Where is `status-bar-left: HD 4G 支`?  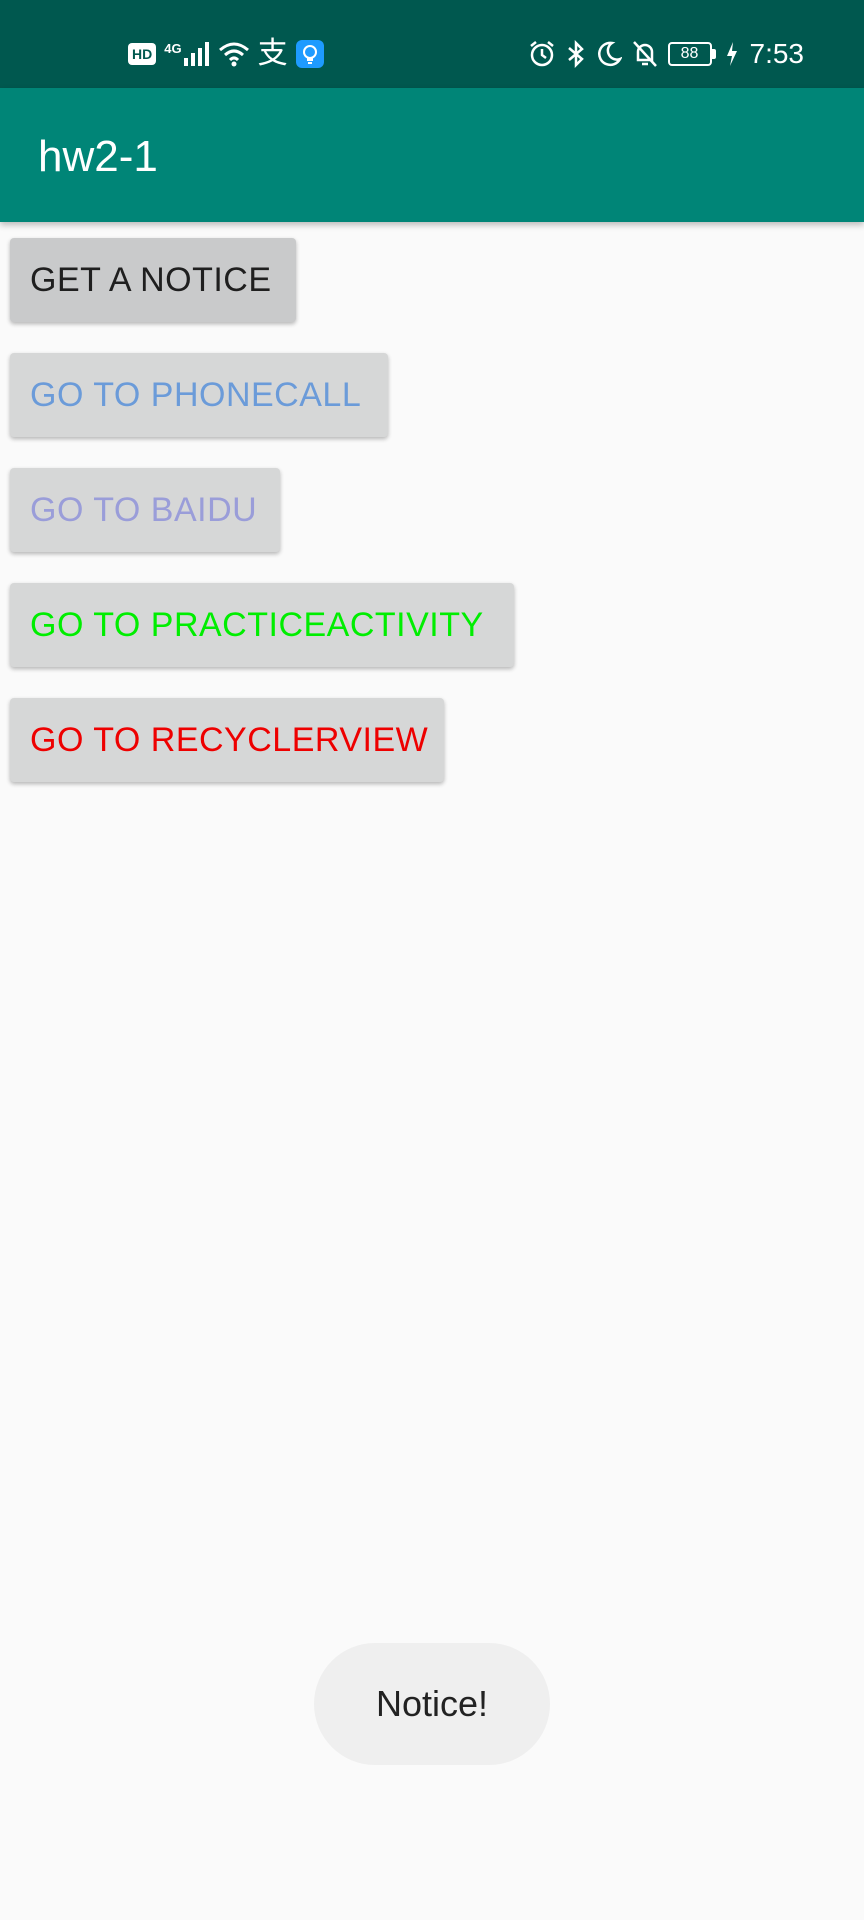
status-bar-left: HD 4G 支 is located at coordinates (226, 54).